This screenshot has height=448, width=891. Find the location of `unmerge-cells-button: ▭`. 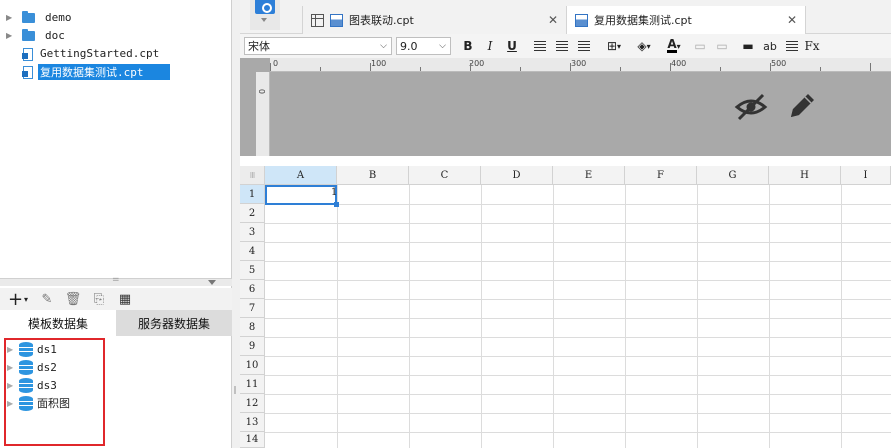

unmerge-cells-button: ▭ is located at coordinates (722, 46).